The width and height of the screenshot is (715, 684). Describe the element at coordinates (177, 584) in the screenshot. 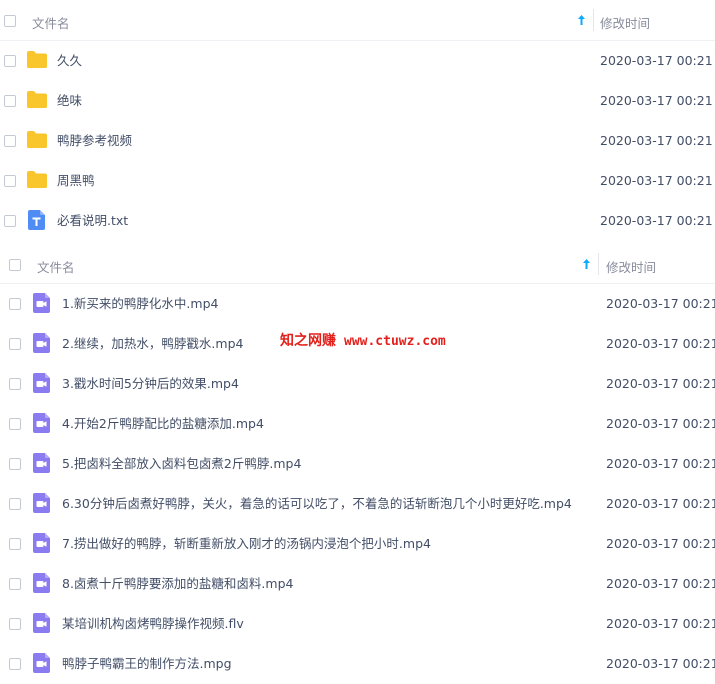

I see `file-name-link: 8.卤煮十斤鸭脖要添加的盐糖和卤料.mp4` at that location.